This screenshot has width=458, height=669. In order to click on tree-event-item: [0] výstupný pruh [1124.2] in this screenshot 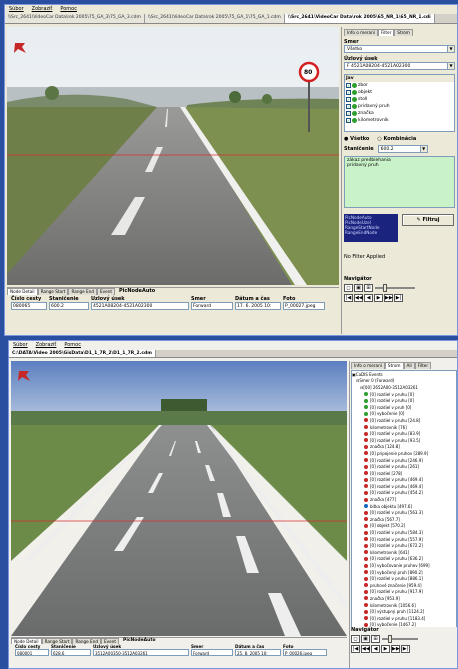, I will do `click(404, 611)`.